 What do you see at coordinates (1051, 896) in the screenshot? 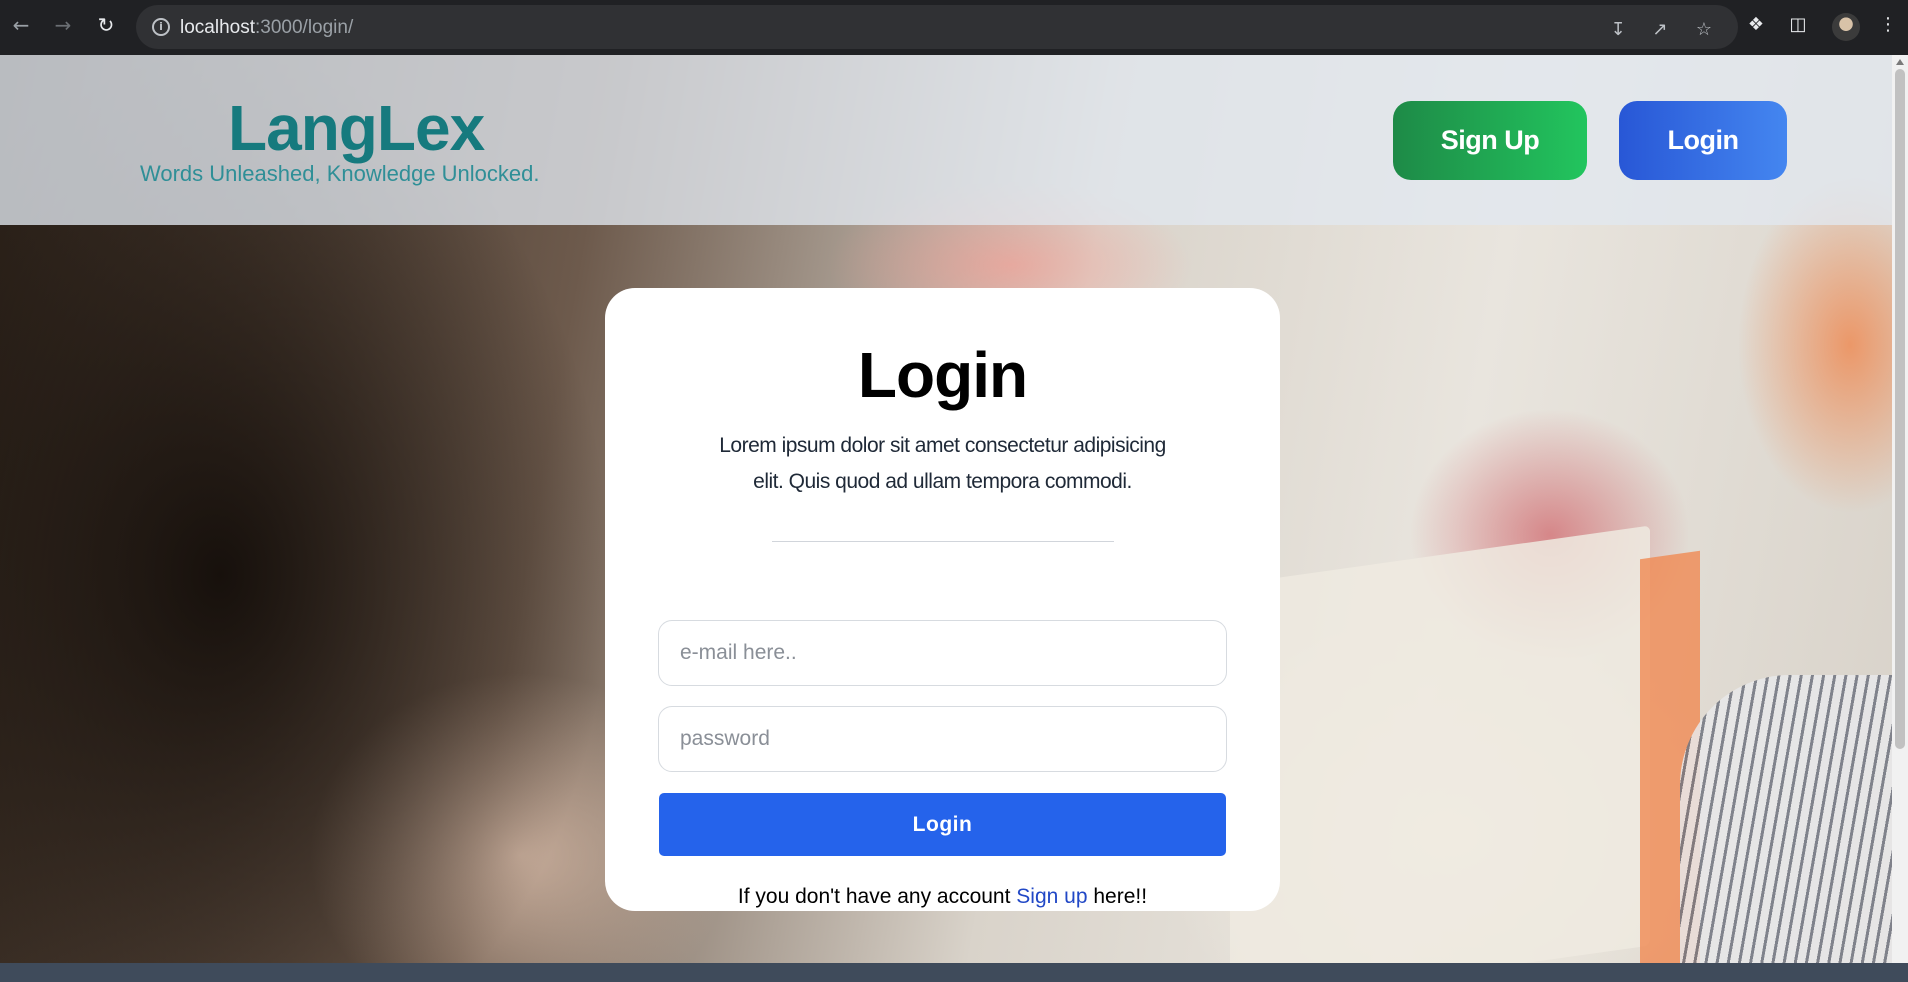
I see `signup-link: Sign up` at bounding box center [1051, 896].